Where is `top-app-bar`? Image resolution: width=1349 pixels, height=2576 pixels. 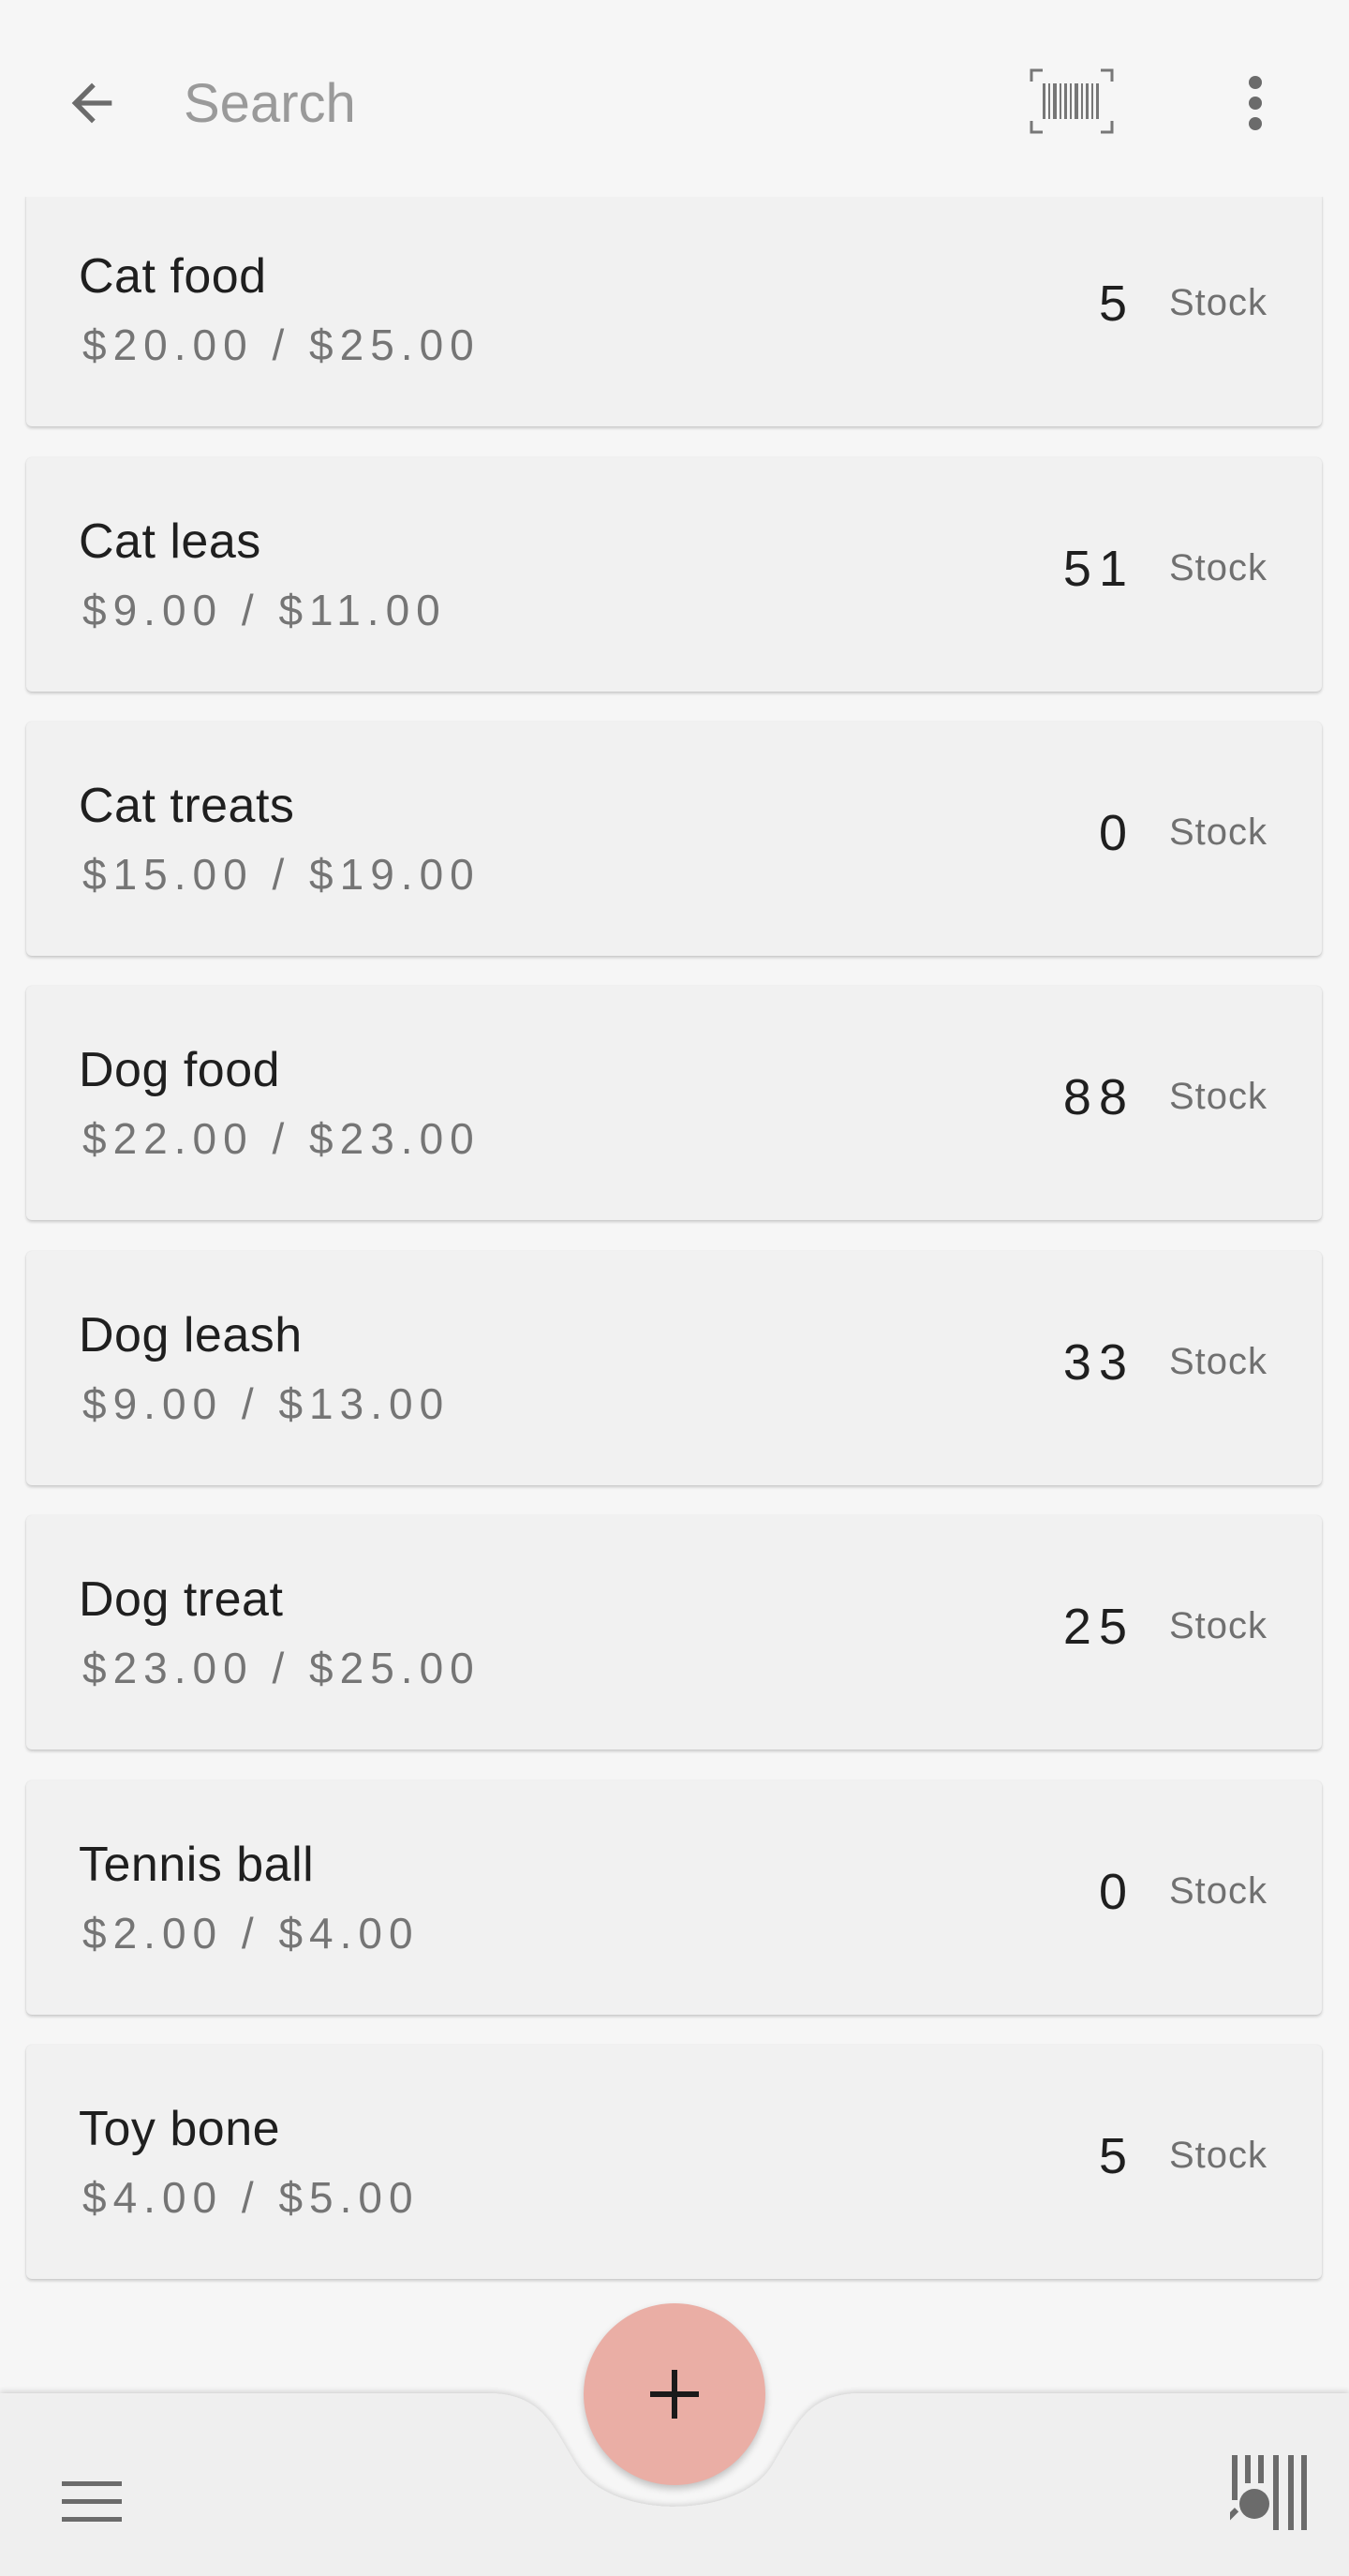 top-app-bar is located at coordinates (675, 98).